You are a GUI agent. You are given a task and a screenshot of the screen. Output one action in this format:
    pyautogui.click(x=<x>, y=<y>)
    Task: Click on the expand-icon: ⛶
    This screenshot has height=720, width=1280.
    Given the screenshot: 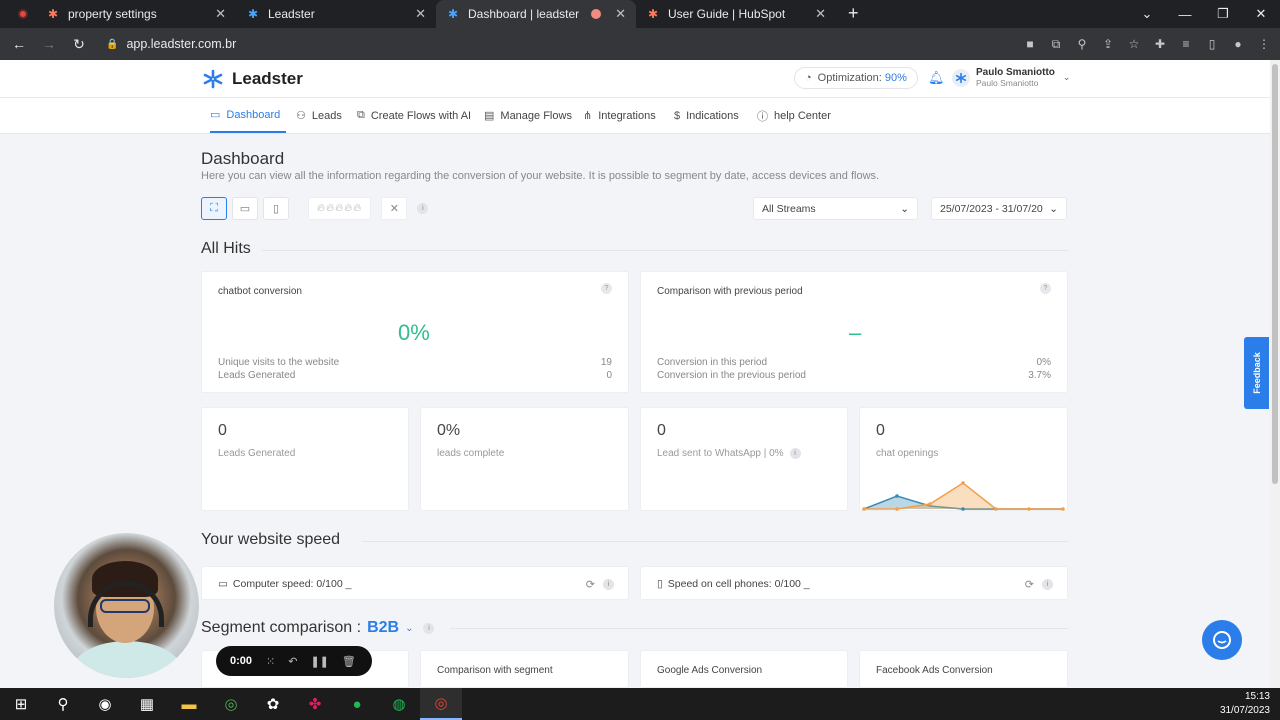 What is the action you would take?
    pyautogui.click(x=214, y=208)
    